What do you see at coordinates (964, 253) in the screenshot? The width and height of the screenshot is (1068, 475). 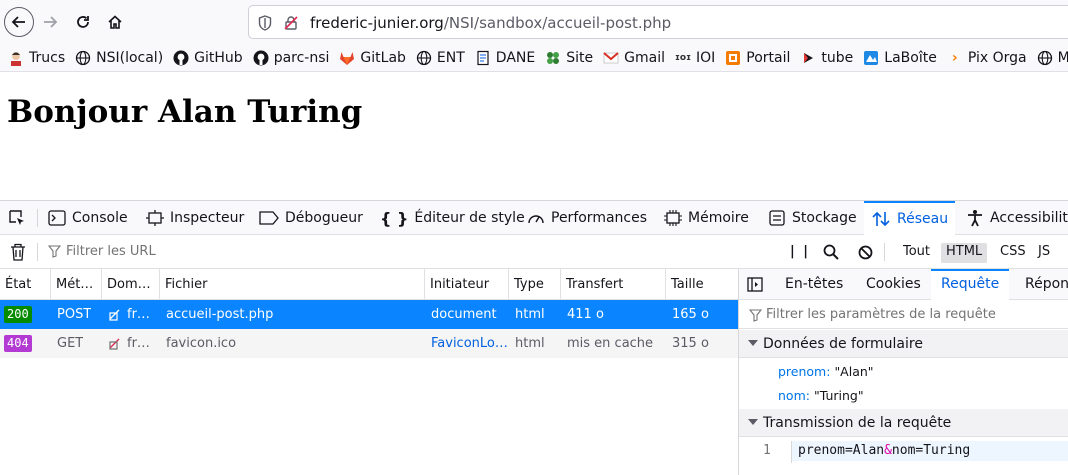 I see `type-filter-html: HTML` at bounding box center [964, 253].